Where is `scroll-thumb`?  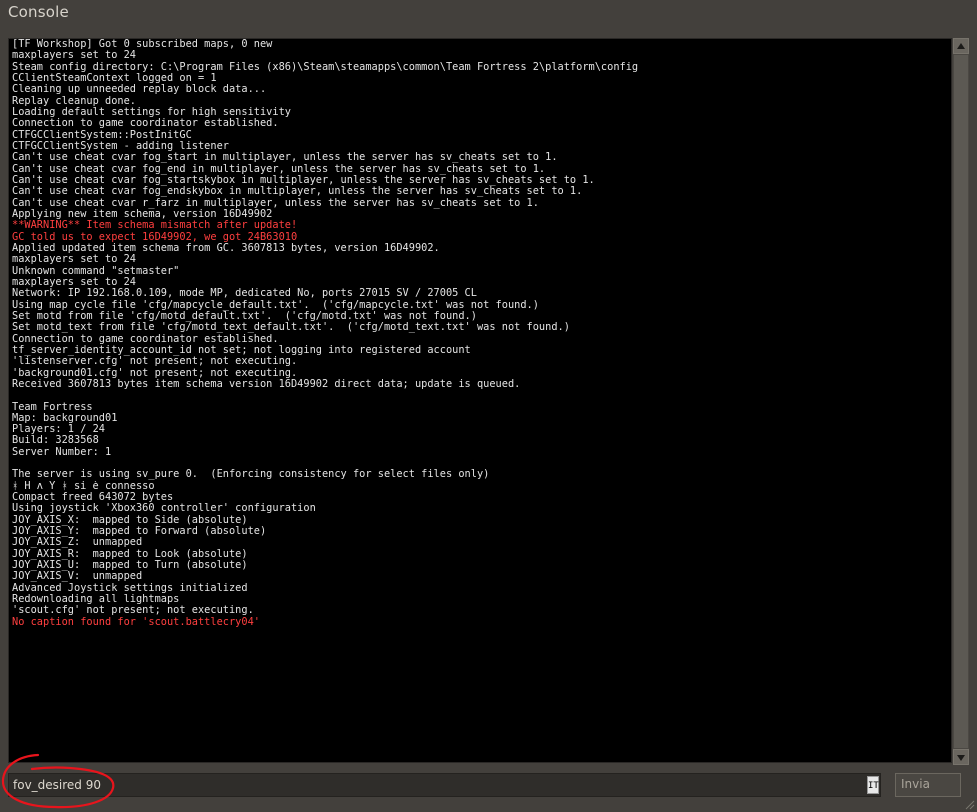
scroll-thumb is located at coordinates (961, 401).